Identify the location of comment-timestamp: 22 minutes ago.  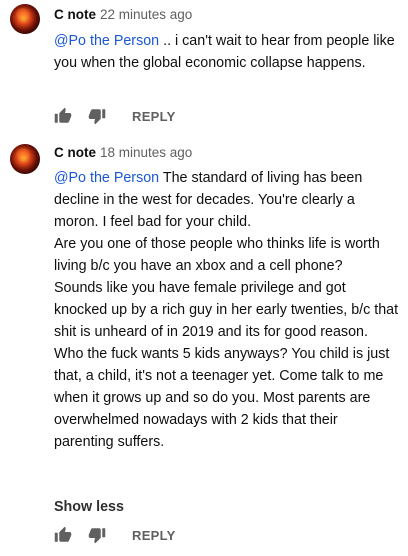
(146, 14).